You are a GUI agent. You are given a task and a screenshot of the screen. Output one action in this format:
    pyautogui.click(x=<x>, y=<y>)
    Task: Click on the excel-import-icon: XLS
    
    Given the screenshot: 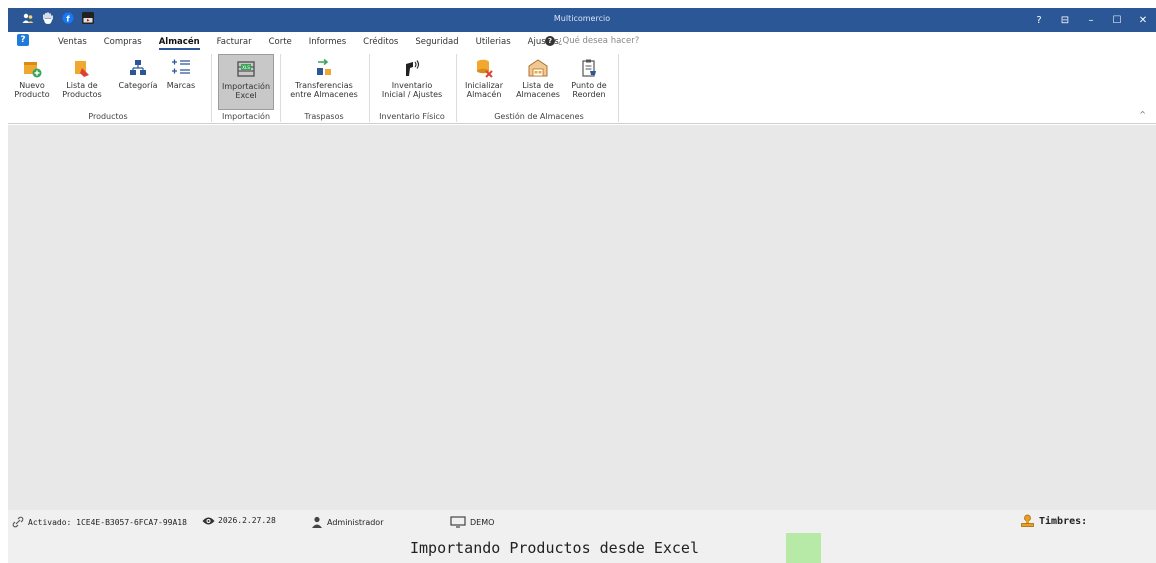 What is the action you would take?
    pyautogui.click(x=246, y=69)
    